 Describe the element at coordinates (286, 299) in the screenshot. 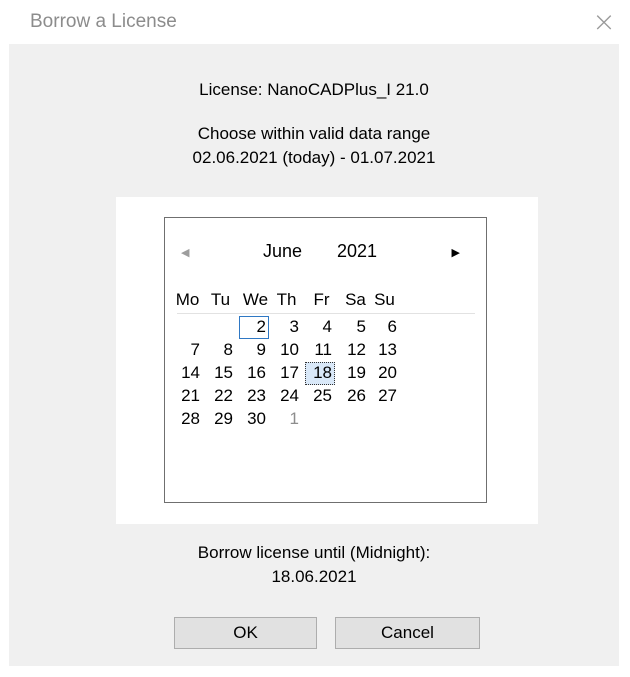

I see `weekday-label: Th` at that location.